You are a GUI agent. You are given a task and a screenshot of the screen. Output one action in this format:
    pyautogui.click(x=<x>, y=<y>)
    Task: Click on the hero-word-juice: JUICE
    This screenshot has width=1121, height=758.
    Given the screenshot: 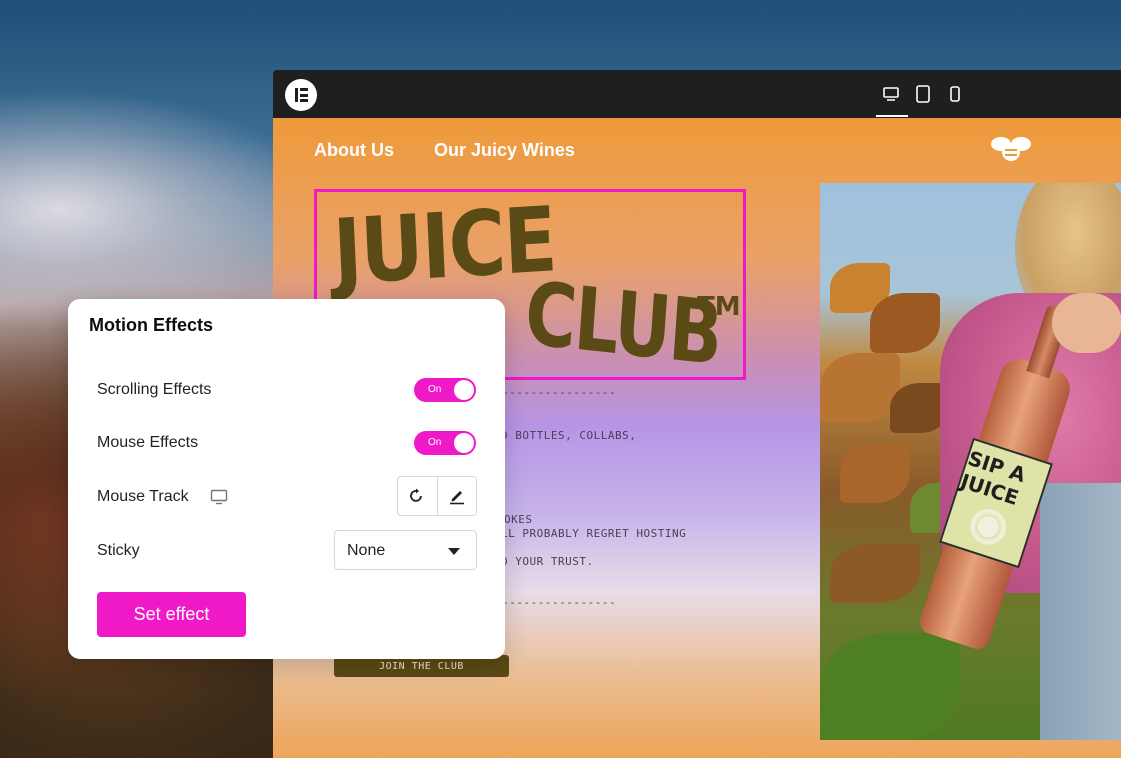 What is the action you would take?
    pyautogui.click(x=444, y=247)
    